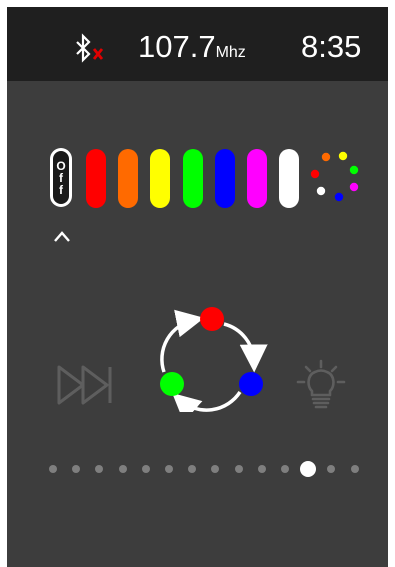 This screenshot has width=395, height=567. What do you see at coordinates (225, 178) in the screenshot?
I see `color-swatch-blue` at bounding box center [225, 178].